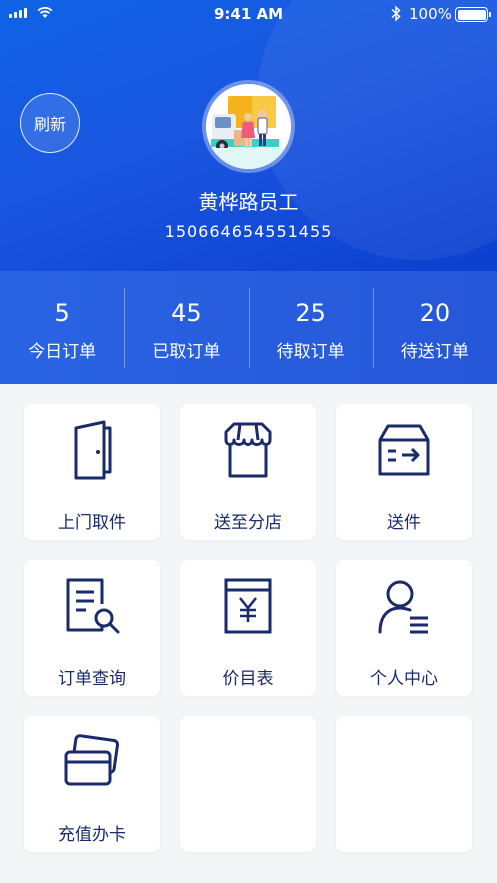 The image size is (497, 883). Describe the element at coordinates (310, 313) in the screenshot. I see `stat-value: 25` at that location.